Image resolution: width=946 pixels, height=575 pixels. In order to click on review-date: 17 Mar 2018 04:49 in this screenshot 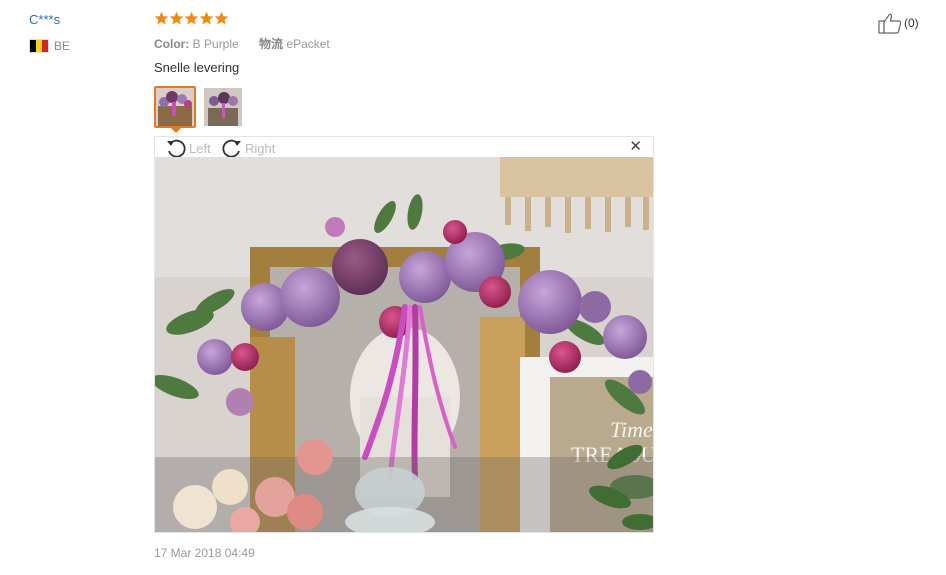, I will do `click(204, 553)`.